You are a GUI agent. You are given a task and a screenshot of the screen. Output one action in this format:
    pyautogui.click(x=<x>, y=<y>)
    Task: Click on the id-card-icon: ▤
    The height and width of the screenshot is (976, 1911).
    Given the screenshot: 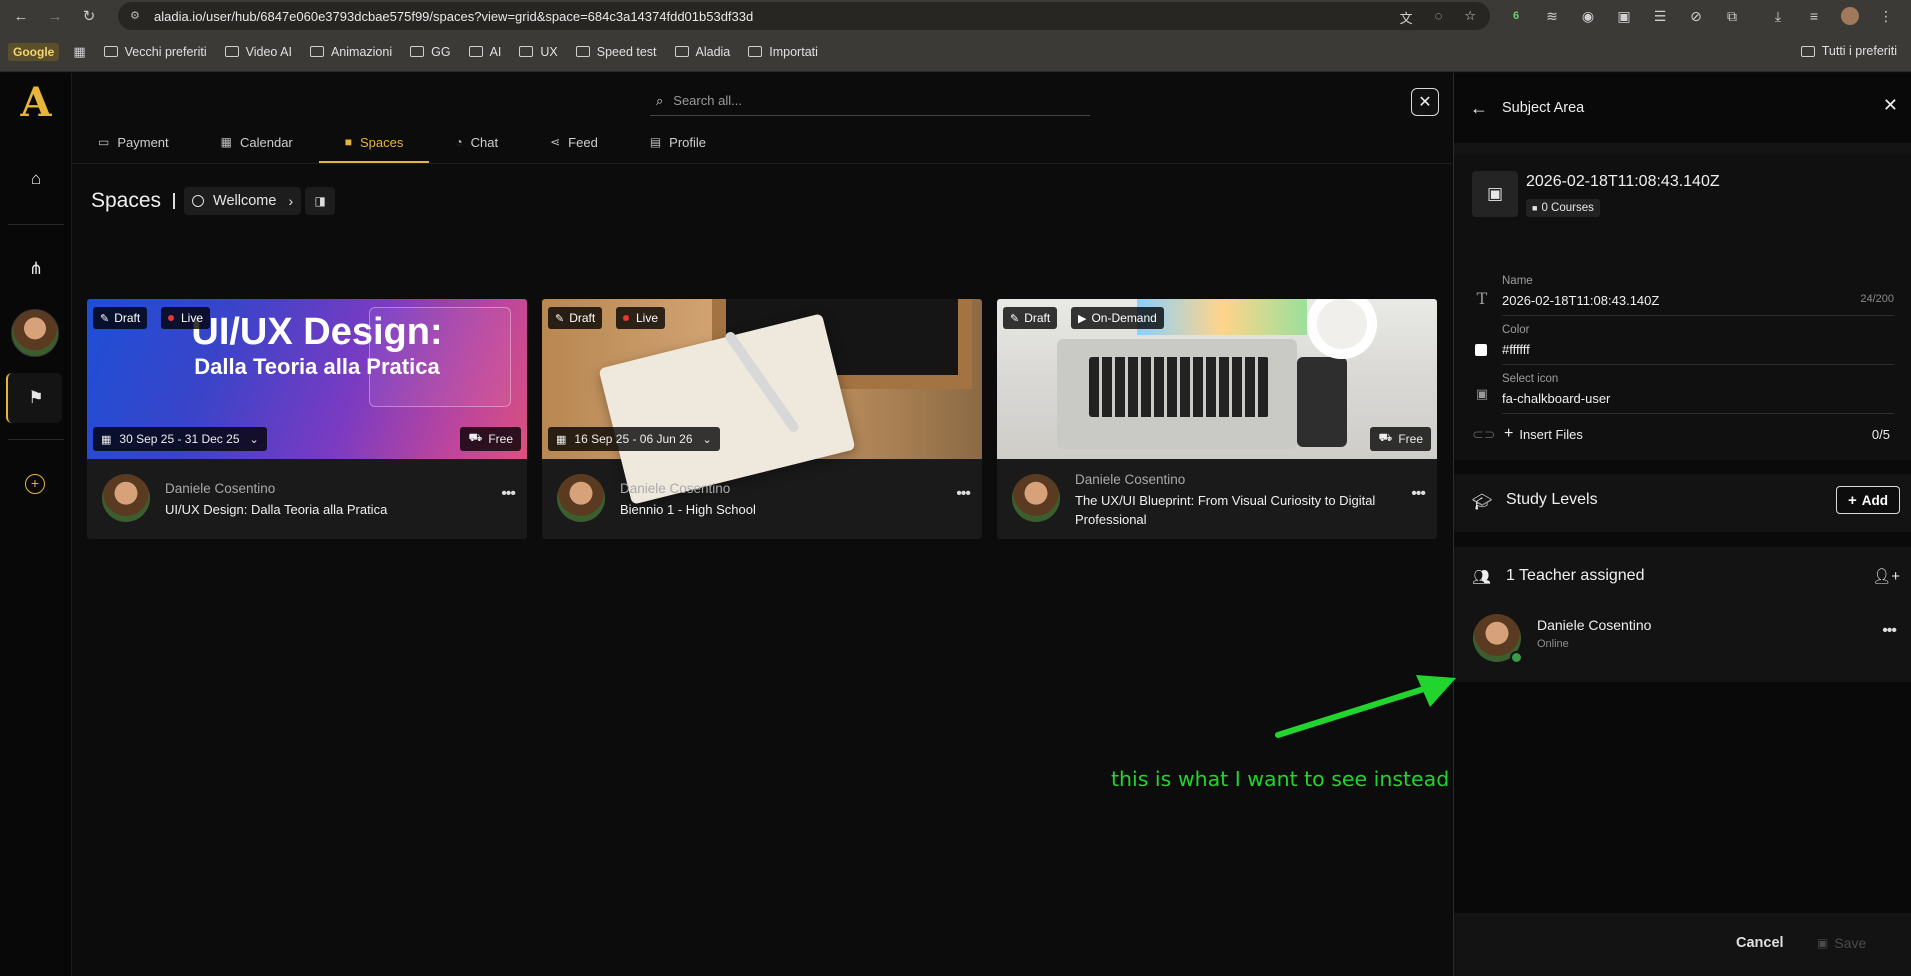 What is the action you would take?
    pyautogui.click(x=655, y=142)
    